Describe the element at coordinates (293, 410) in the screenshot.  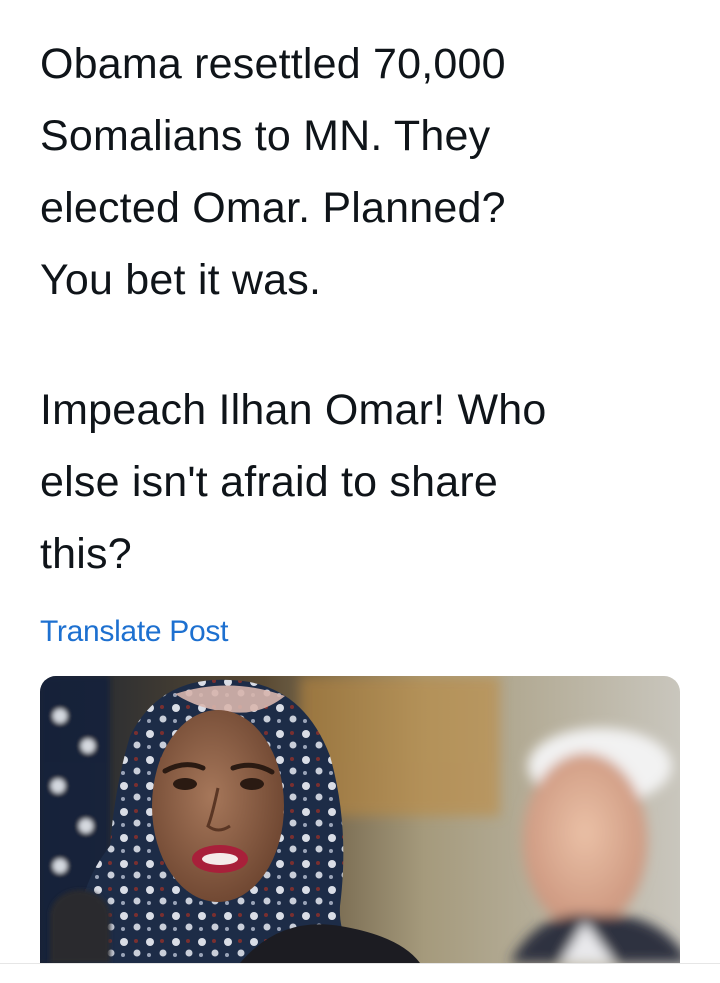
I see `post-line: Impeach Ilhan Omar! Who` at that location.